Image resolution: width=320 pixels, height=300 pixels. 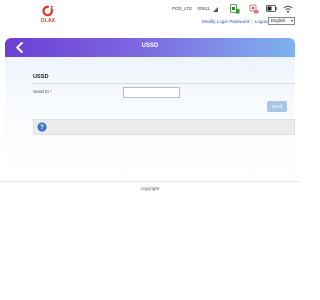 I want to click on network-signal-value: 00911, so click(x=203, y=8).